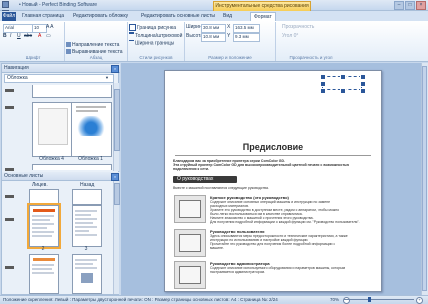 This screenshot has height=304, width=428. I want to click on quick-access-toolbar, so click(9, 9).